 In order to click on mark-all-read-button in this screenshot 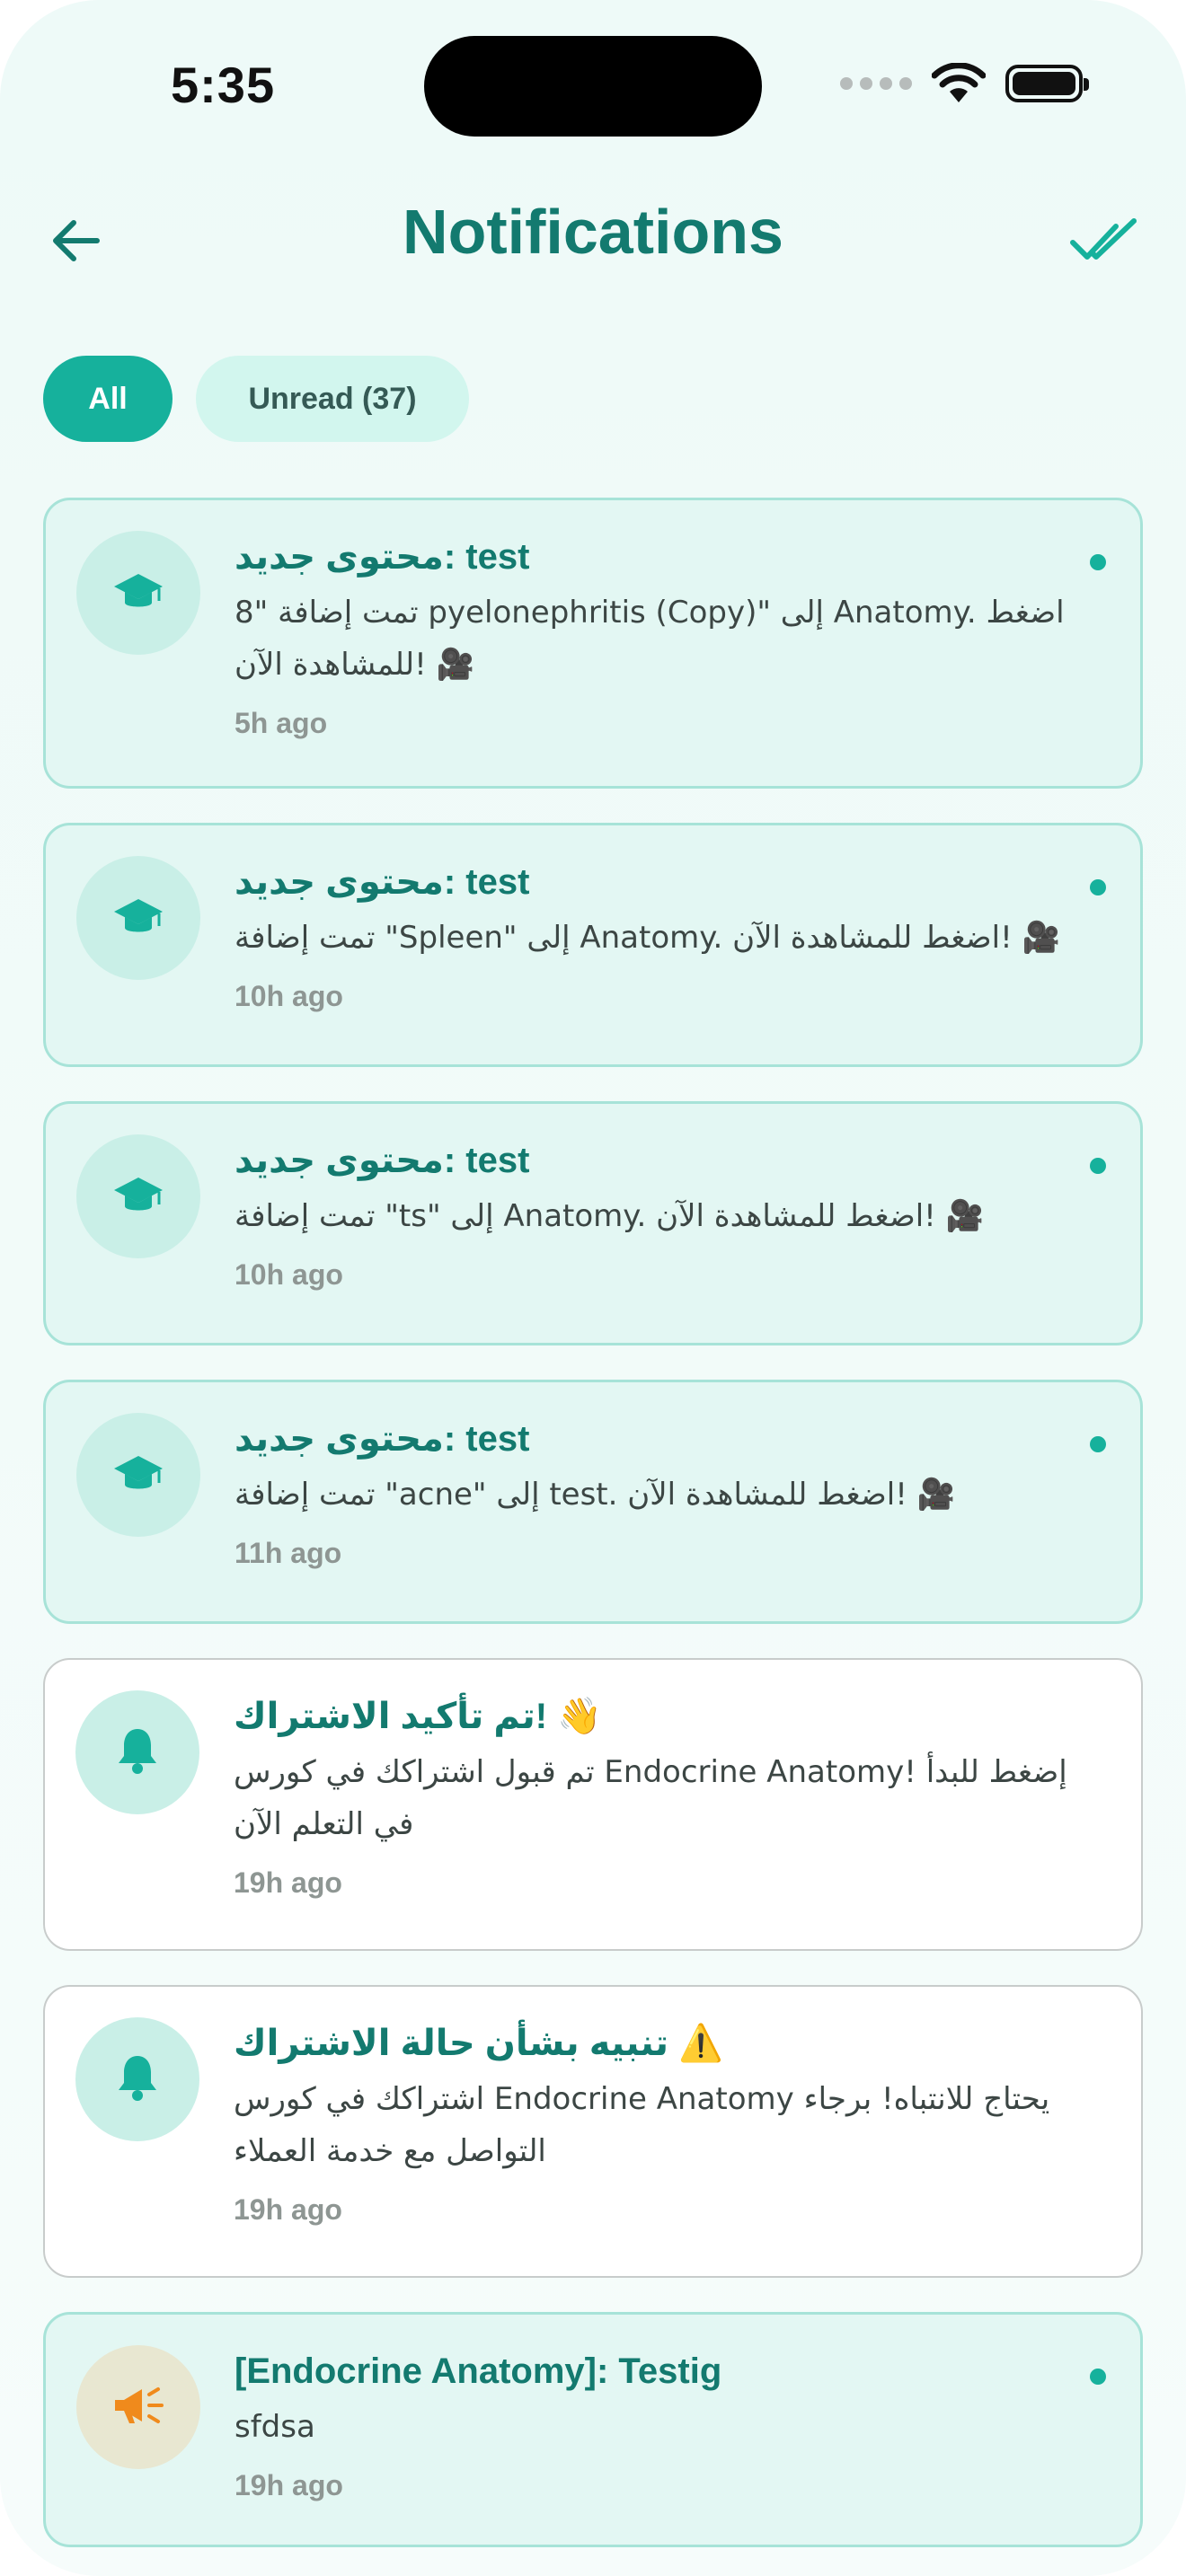, I will do `click(1105, 240)`.